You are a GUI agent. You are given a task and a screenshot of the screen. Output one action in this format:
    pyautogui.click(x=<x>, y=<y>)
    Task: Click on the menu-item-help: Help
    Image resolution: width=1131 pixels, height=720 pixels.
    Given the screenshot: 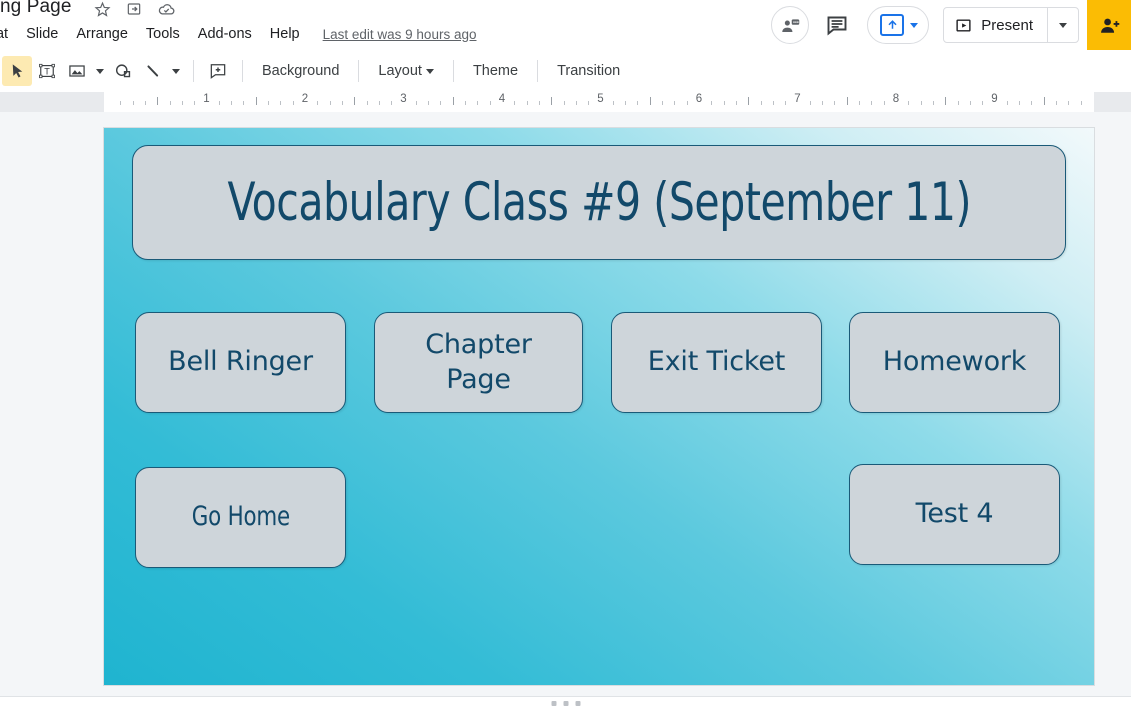 What is the action you would take?
    pyautogui.click(x=285, y=34)
    